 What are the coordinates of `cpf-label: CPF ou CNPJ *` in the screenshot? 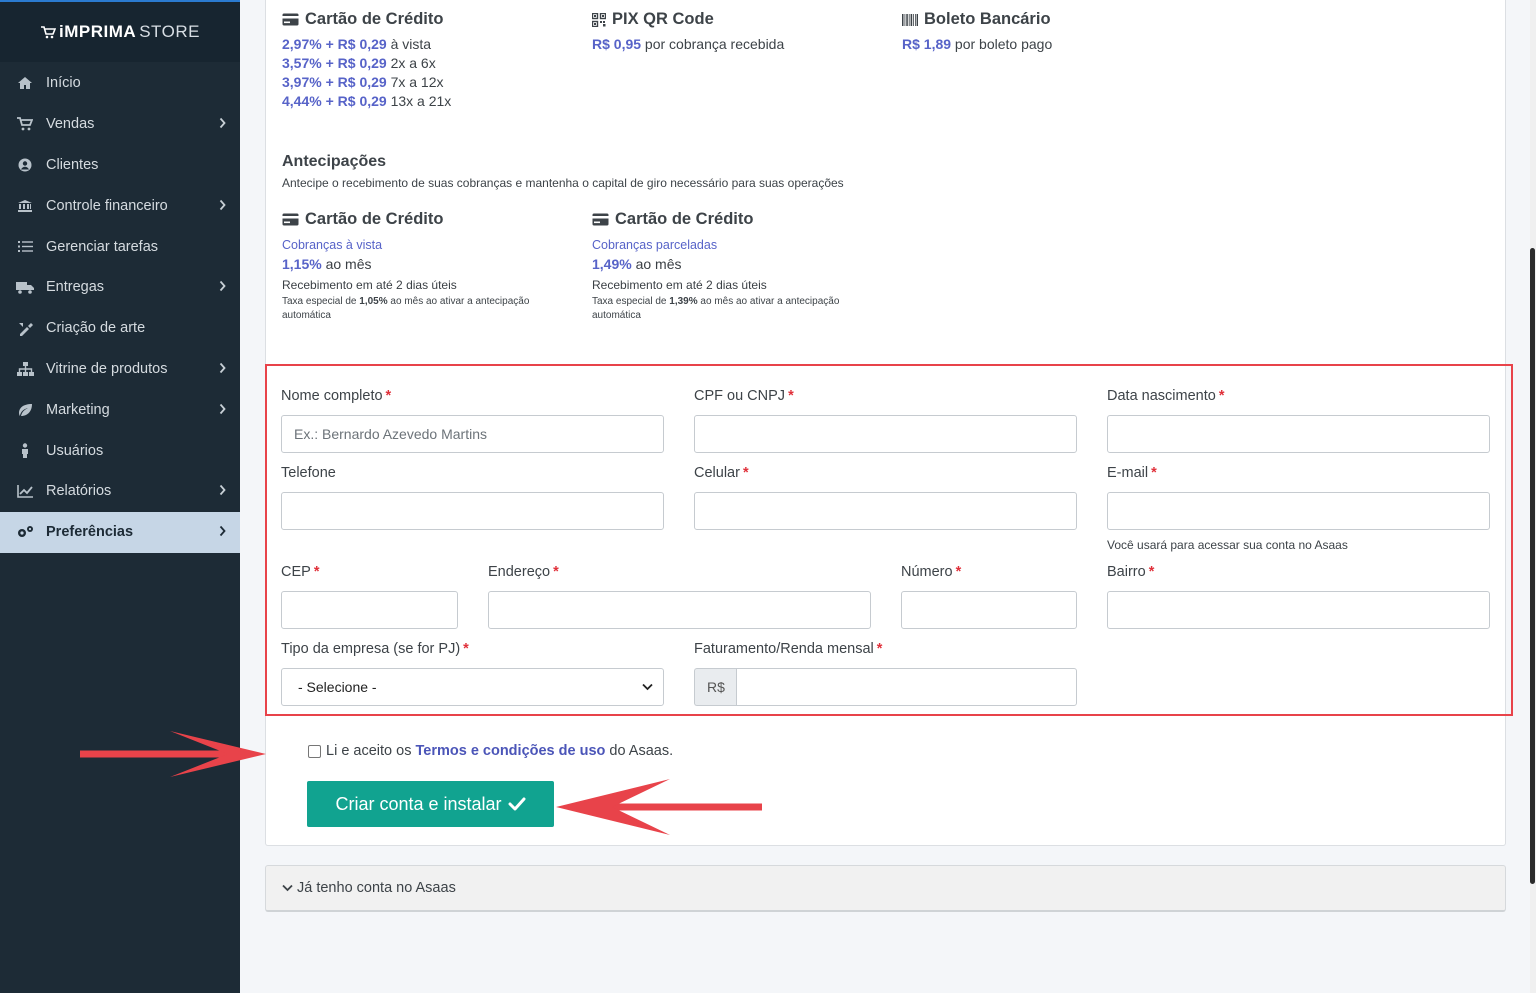 It's located at (744, 396).